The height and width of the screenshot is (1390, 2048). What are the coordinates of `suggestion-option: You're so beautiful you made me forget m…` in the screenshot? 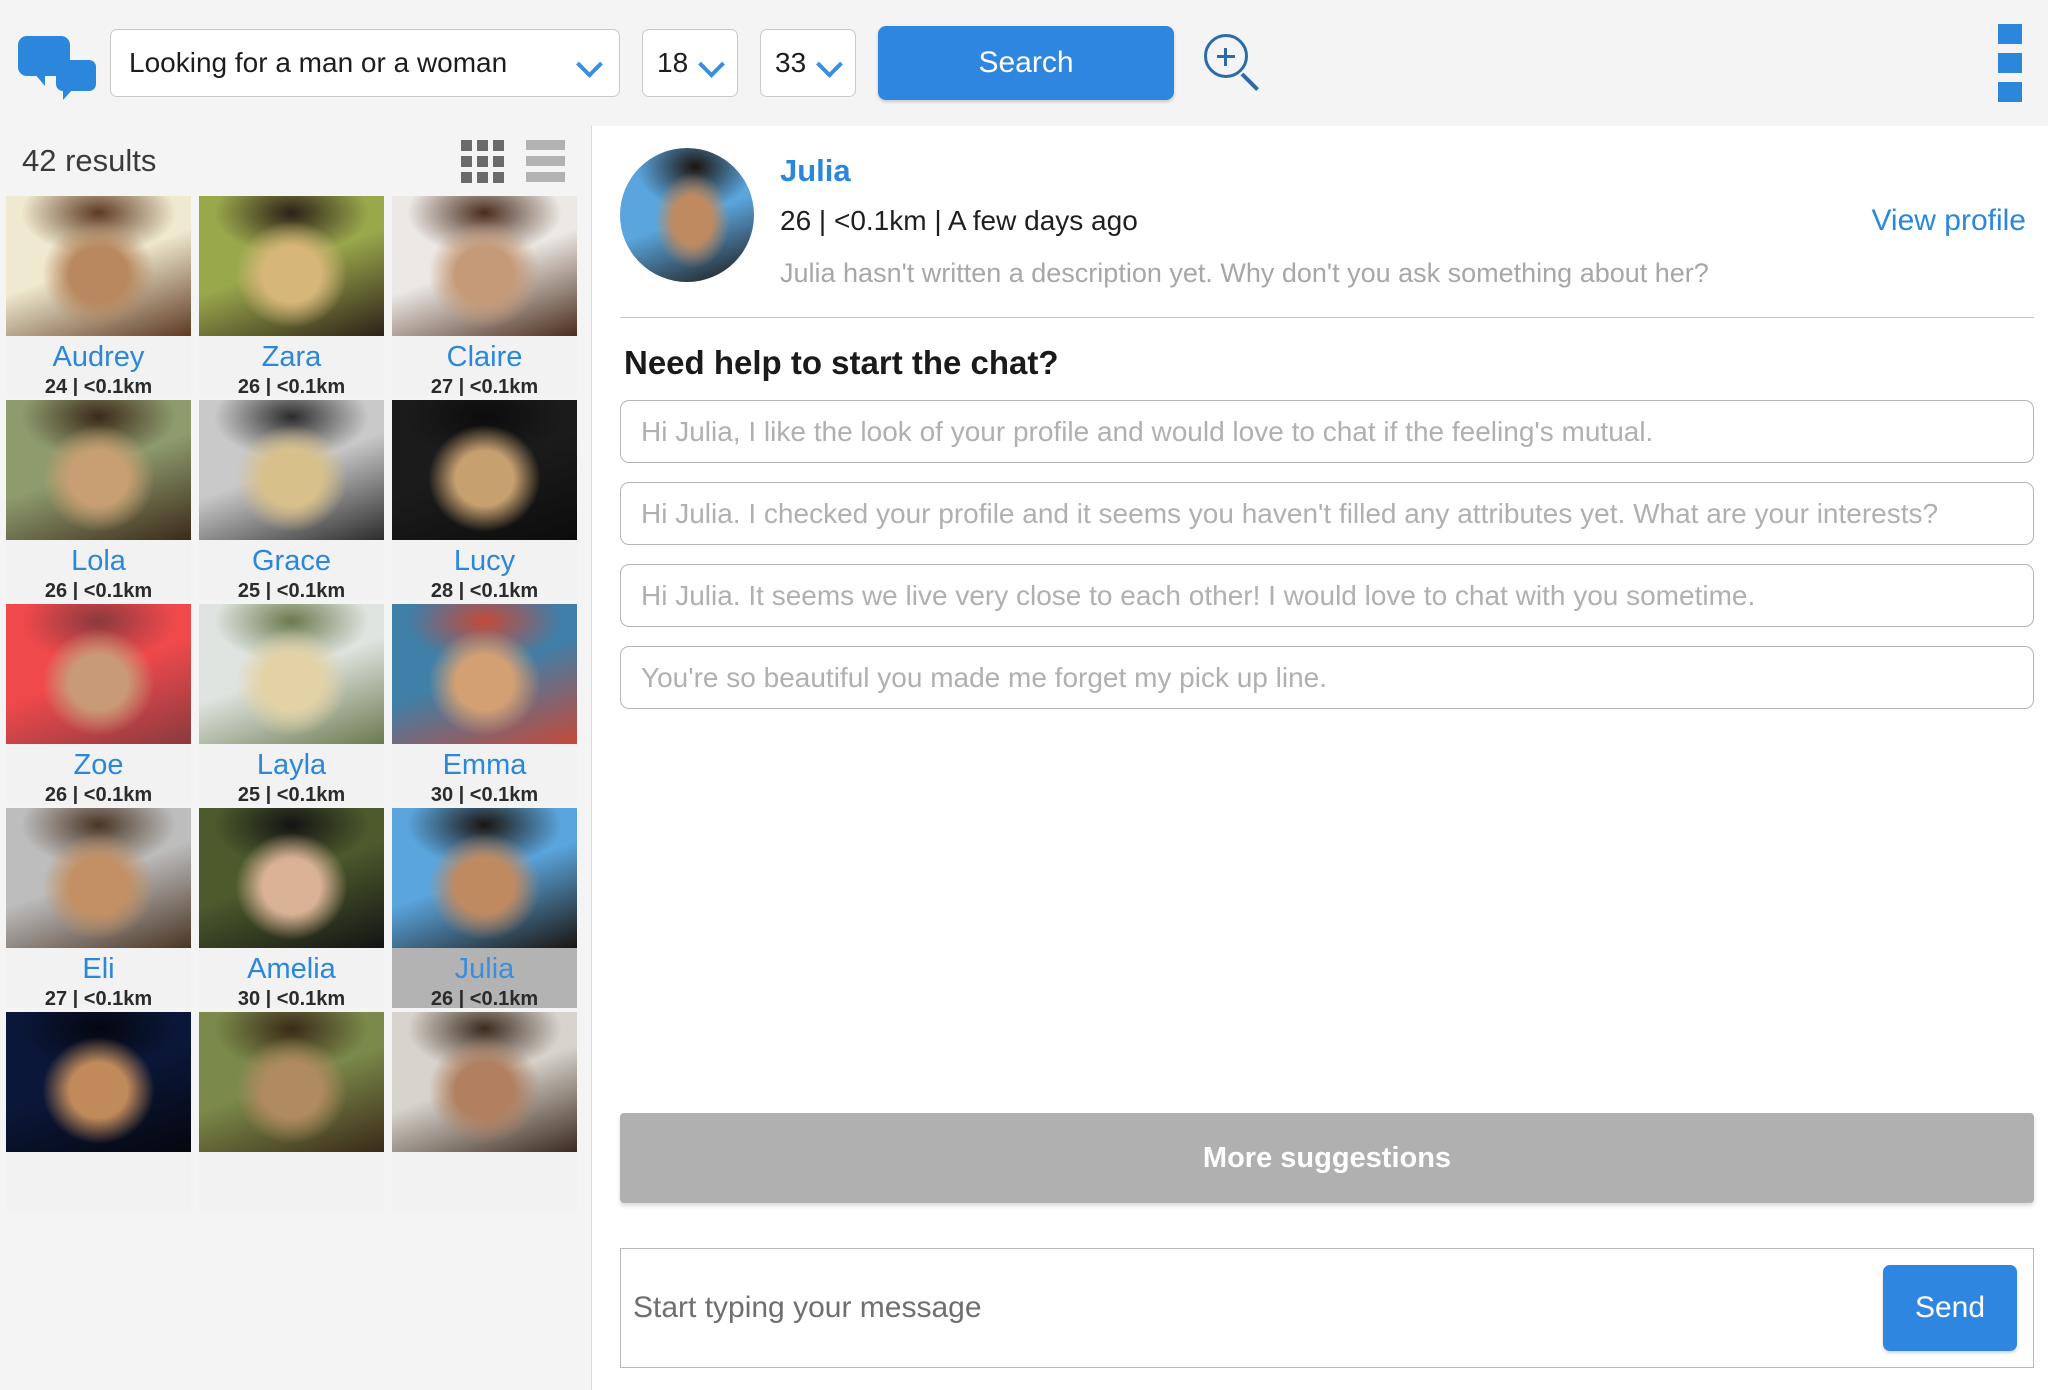 It's located at (1327, 677).